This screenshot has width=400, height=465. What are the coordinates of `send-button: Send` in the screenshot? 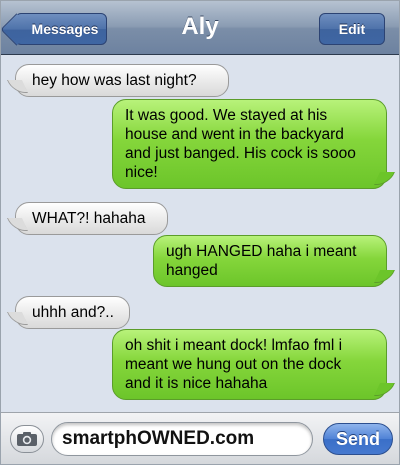 It's located at (358, 439).